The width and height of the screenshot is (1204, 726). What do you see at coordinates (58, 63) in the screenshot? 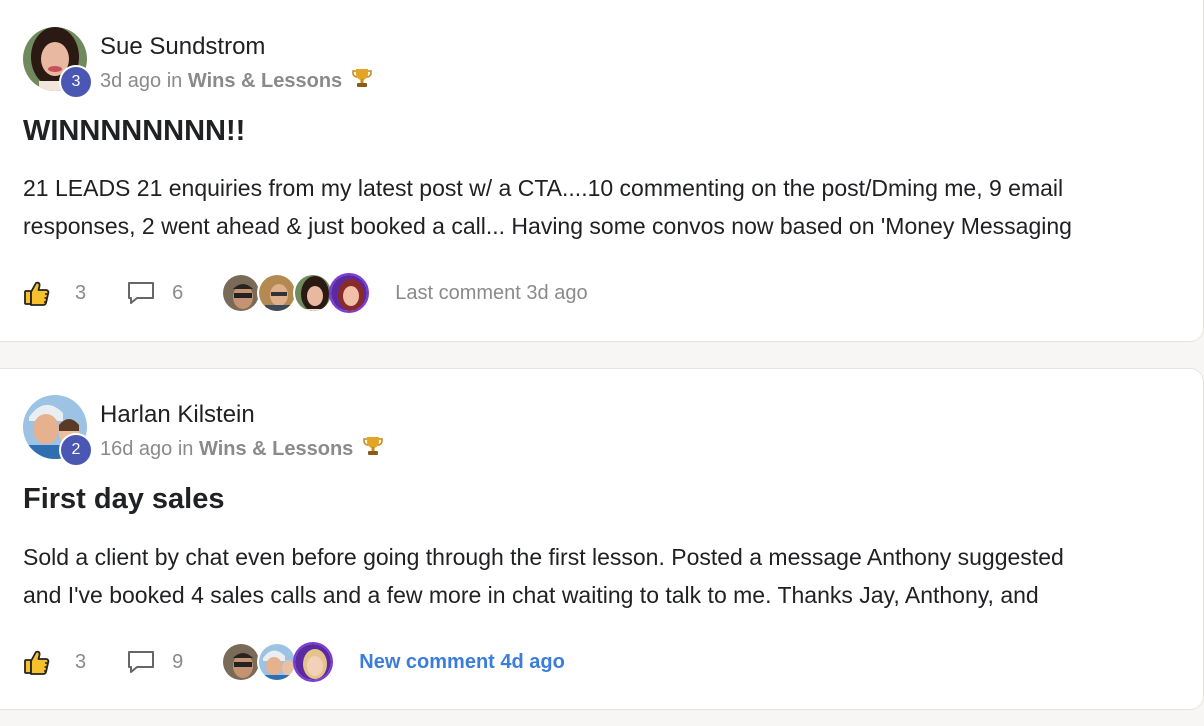
I see `author-avatar: 3` at bounding box center [58, 63].